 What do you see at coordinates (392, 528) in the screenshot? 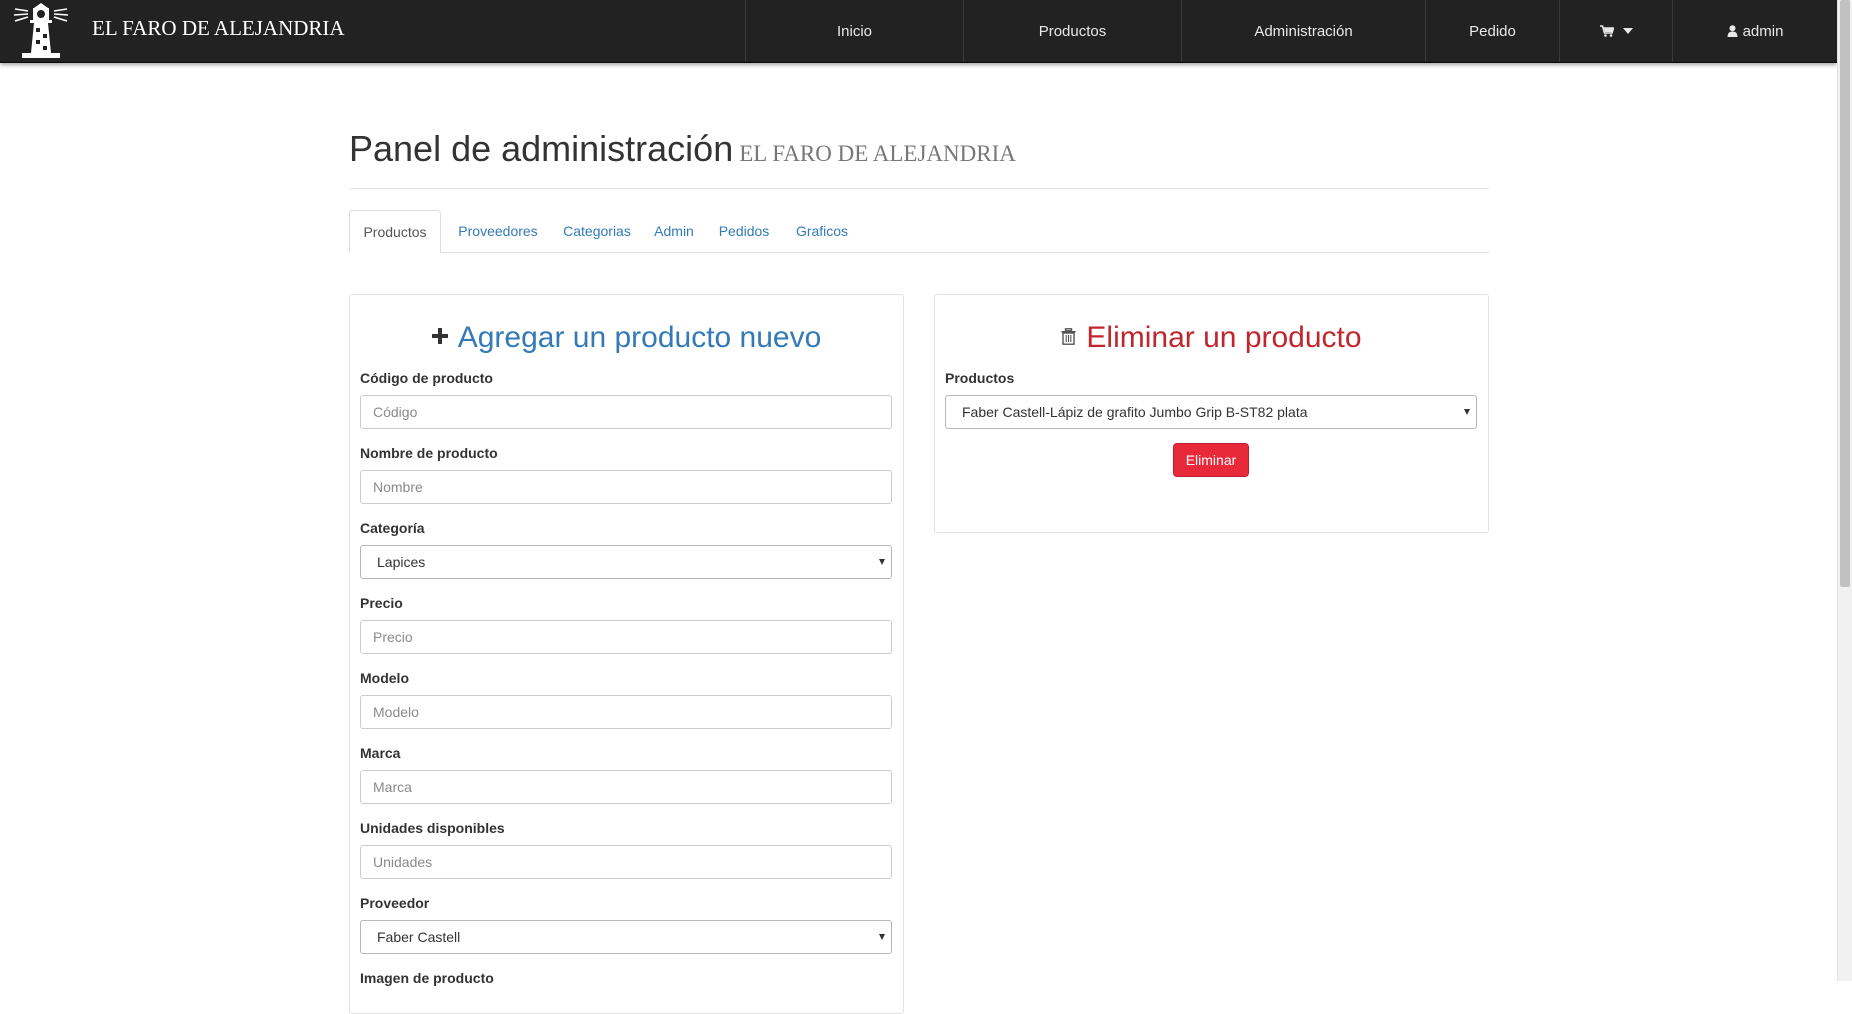
I see `categoria-label: Categoría` at bounding box center [392, 528].